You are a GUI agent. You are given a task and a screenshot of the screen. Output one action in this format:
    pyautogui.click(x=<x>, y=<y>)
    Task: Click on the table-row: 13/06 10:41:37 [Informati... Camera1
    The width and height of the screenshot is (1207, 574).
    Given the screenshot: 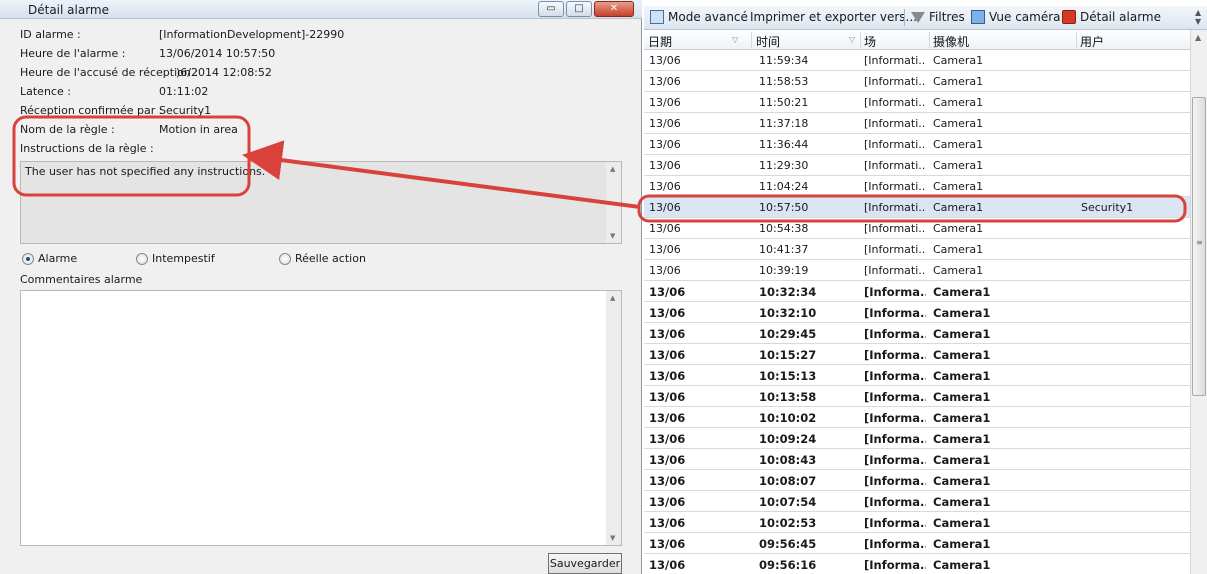 What is the action you would take?
    pyautogui.click(x=917, y=249)
    